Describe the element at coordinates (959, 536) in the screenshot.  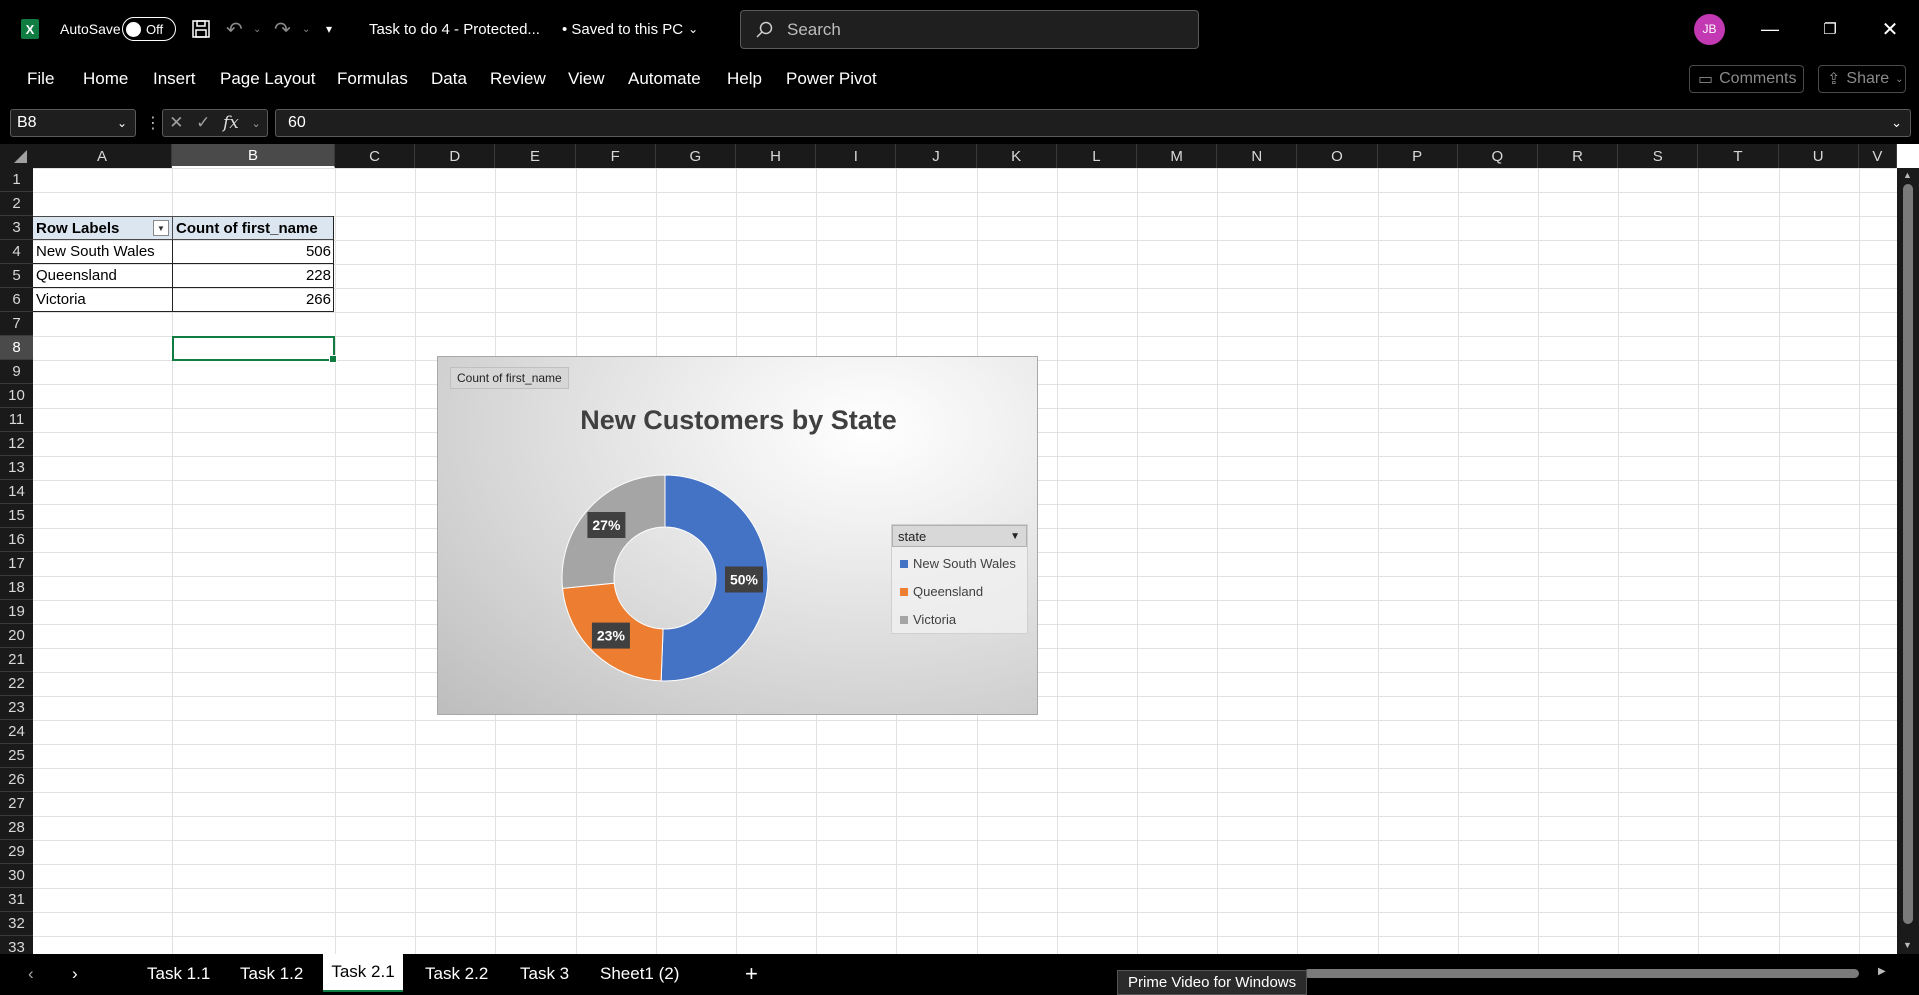
I see `legend-filter-button: state ▼` at that location.